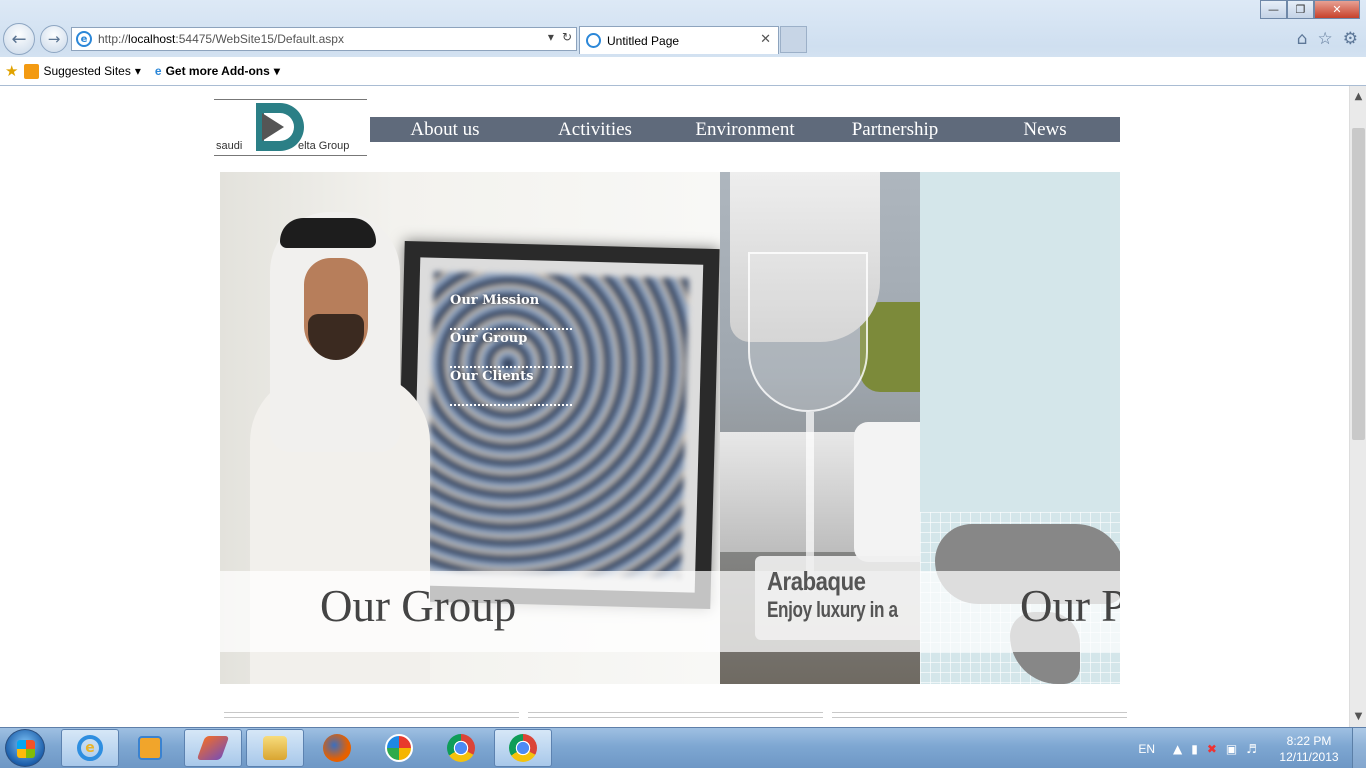  What do you see at coordinates (82, 71) in the screenshot?
I see `suggested-sites-link: Suggested Sites ▾` at bounding box center [82, 71].